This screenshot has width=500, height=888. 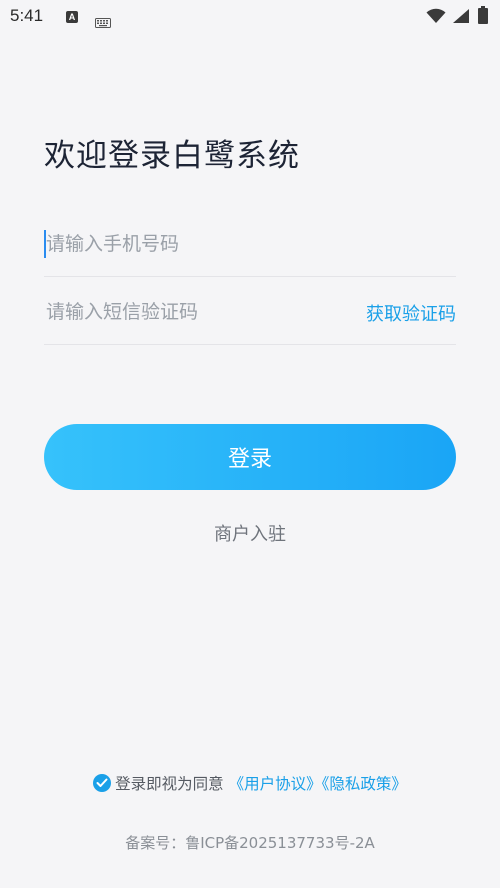 What do you see at coordinates (461, 18) in the screenshot?
I see `signal-icon` at bounding box center [461, 18].